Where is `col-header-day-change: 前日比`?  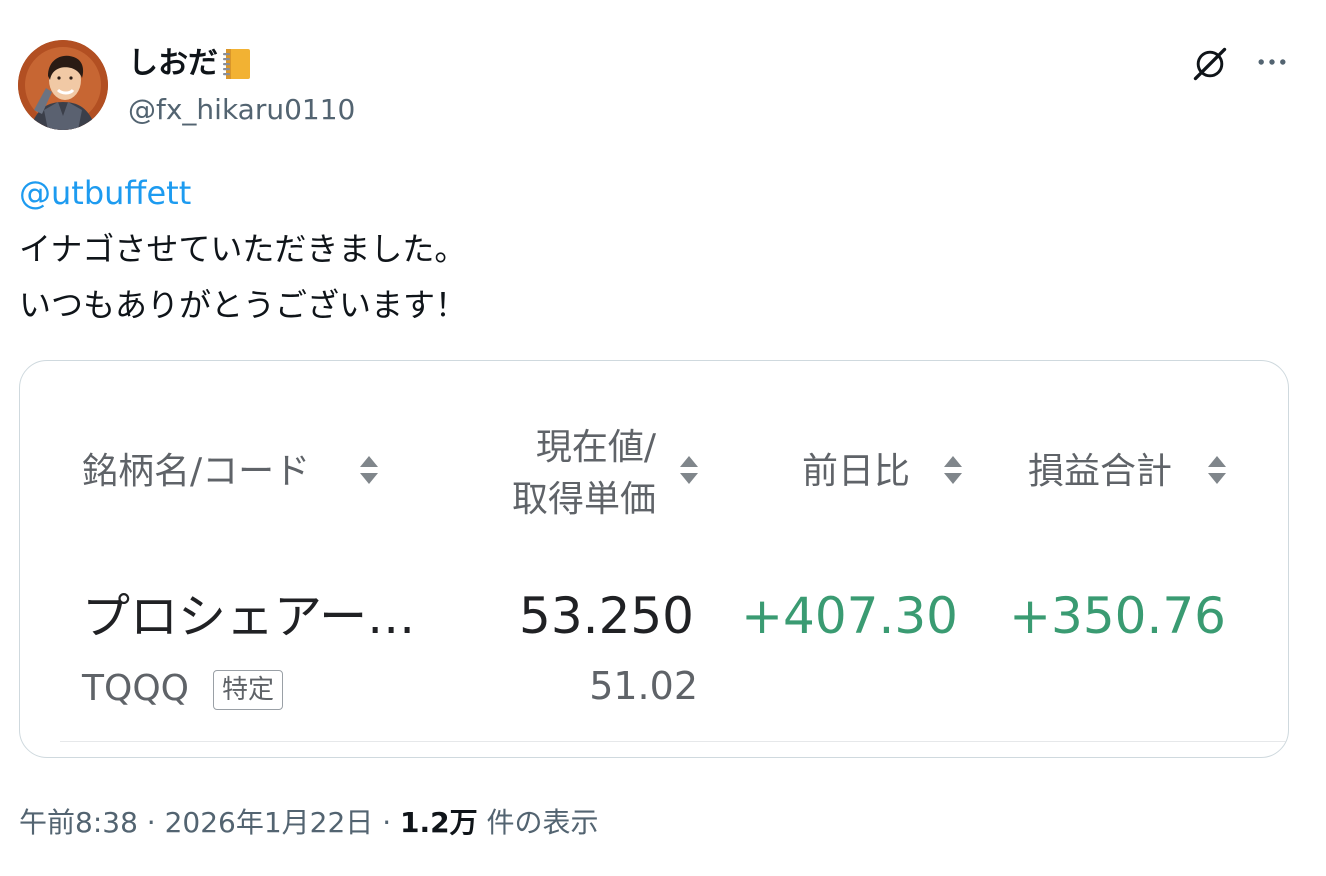
col-header-day-change: 前日比 is located at coordinates (856, 471).